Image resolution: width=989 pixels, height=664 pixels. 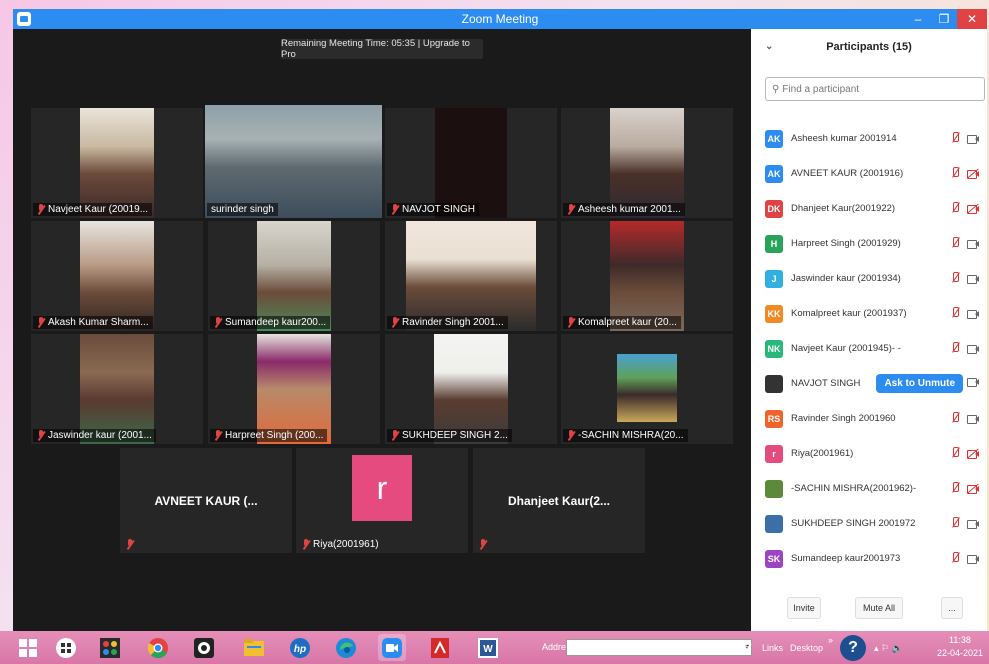 What do you see at coordinates (869, 523) in the screenshot?
I see `participant-row: SUKHDEEP SINGH 2001972` at bounding box center [869, 523].